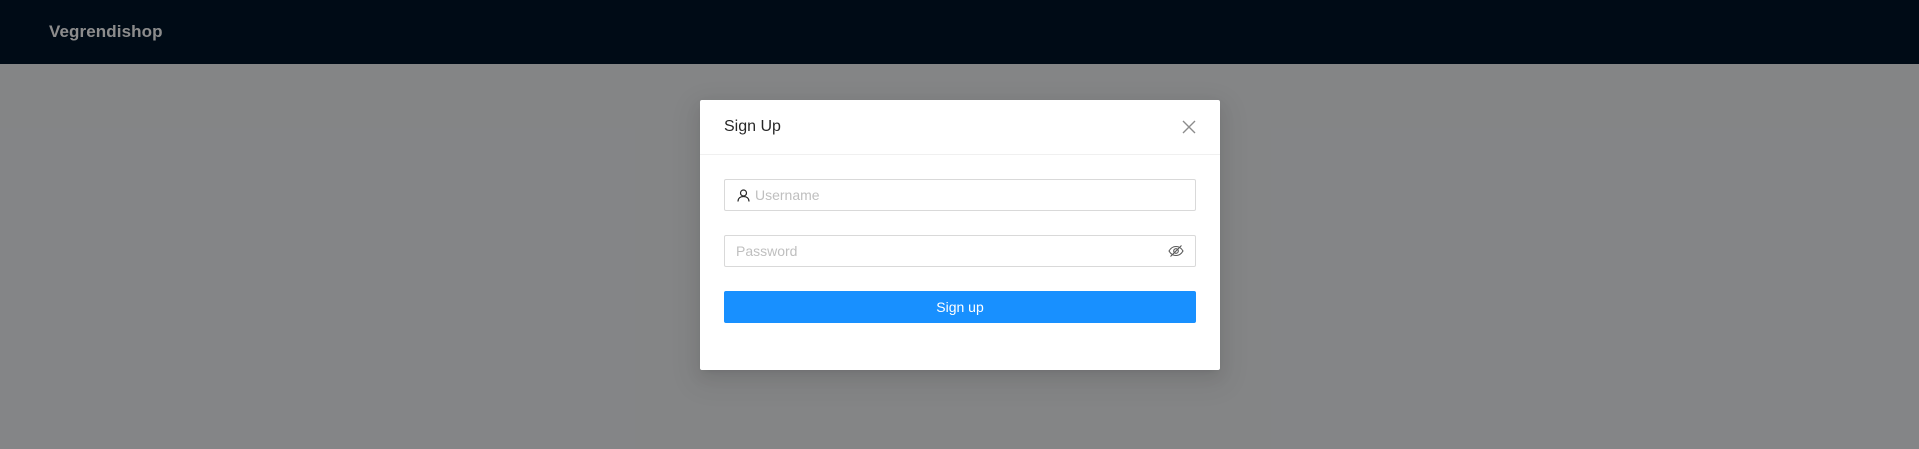  What do you see at coordinates (1189, 127) in the screenshot?
I see `close-icon` at bounding box center [1189, 127].